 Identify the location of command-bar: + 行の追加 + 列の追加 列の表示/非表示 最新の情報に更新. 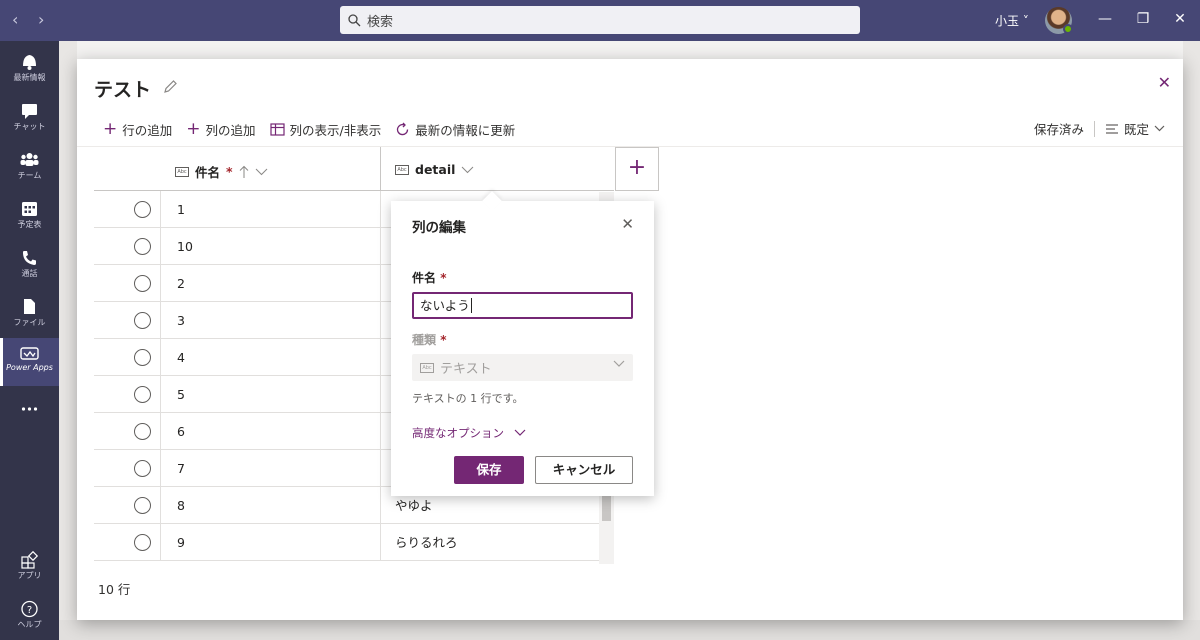
(309, 129).